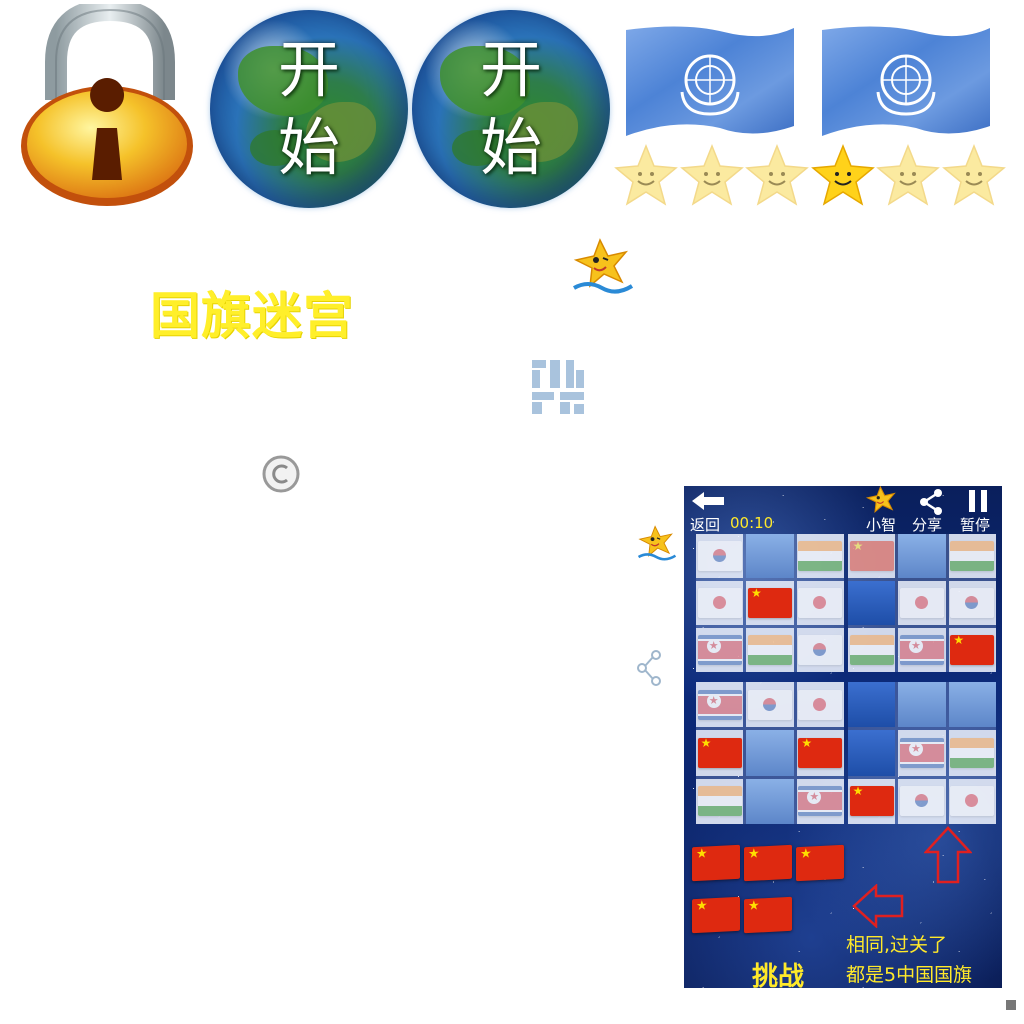  I want to click on pause-icon, so click(978, 501).